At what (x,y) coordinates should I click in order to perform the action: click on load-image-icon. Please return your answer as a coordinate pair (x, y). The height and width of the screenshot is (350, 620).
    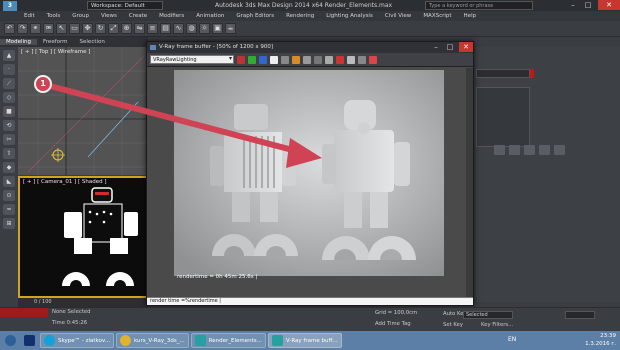
    Looking at the image, I should click on (307, 59).